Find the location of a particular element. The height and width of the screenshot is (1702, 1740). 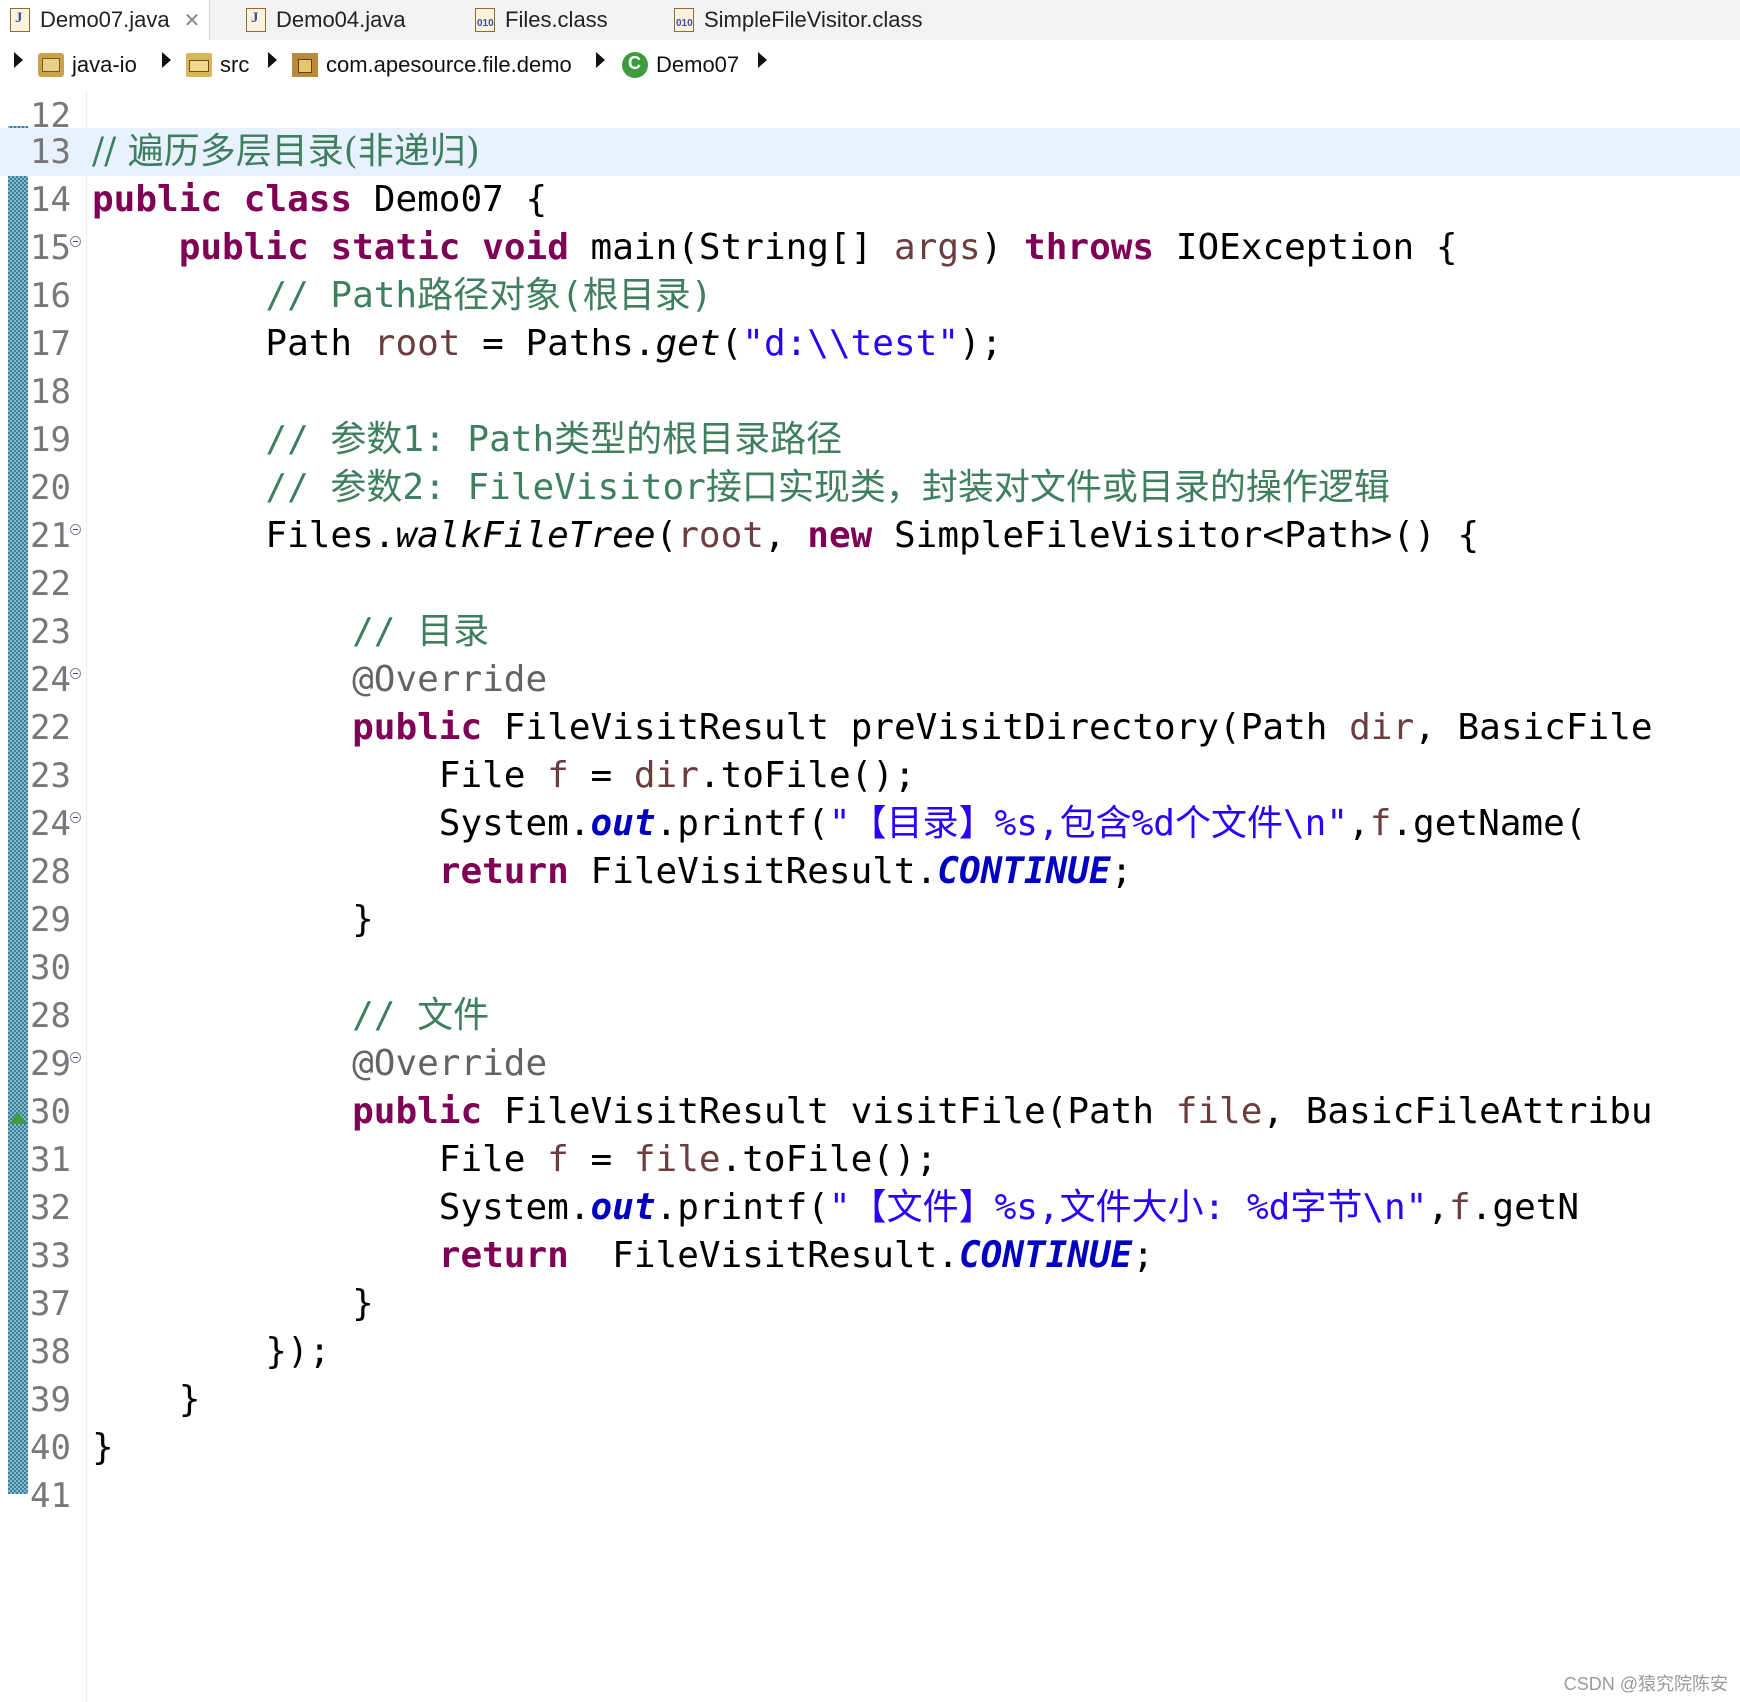

code-line: 19 // 参数1: Path类型的根目录路径 is located at coordinates (870, 440).